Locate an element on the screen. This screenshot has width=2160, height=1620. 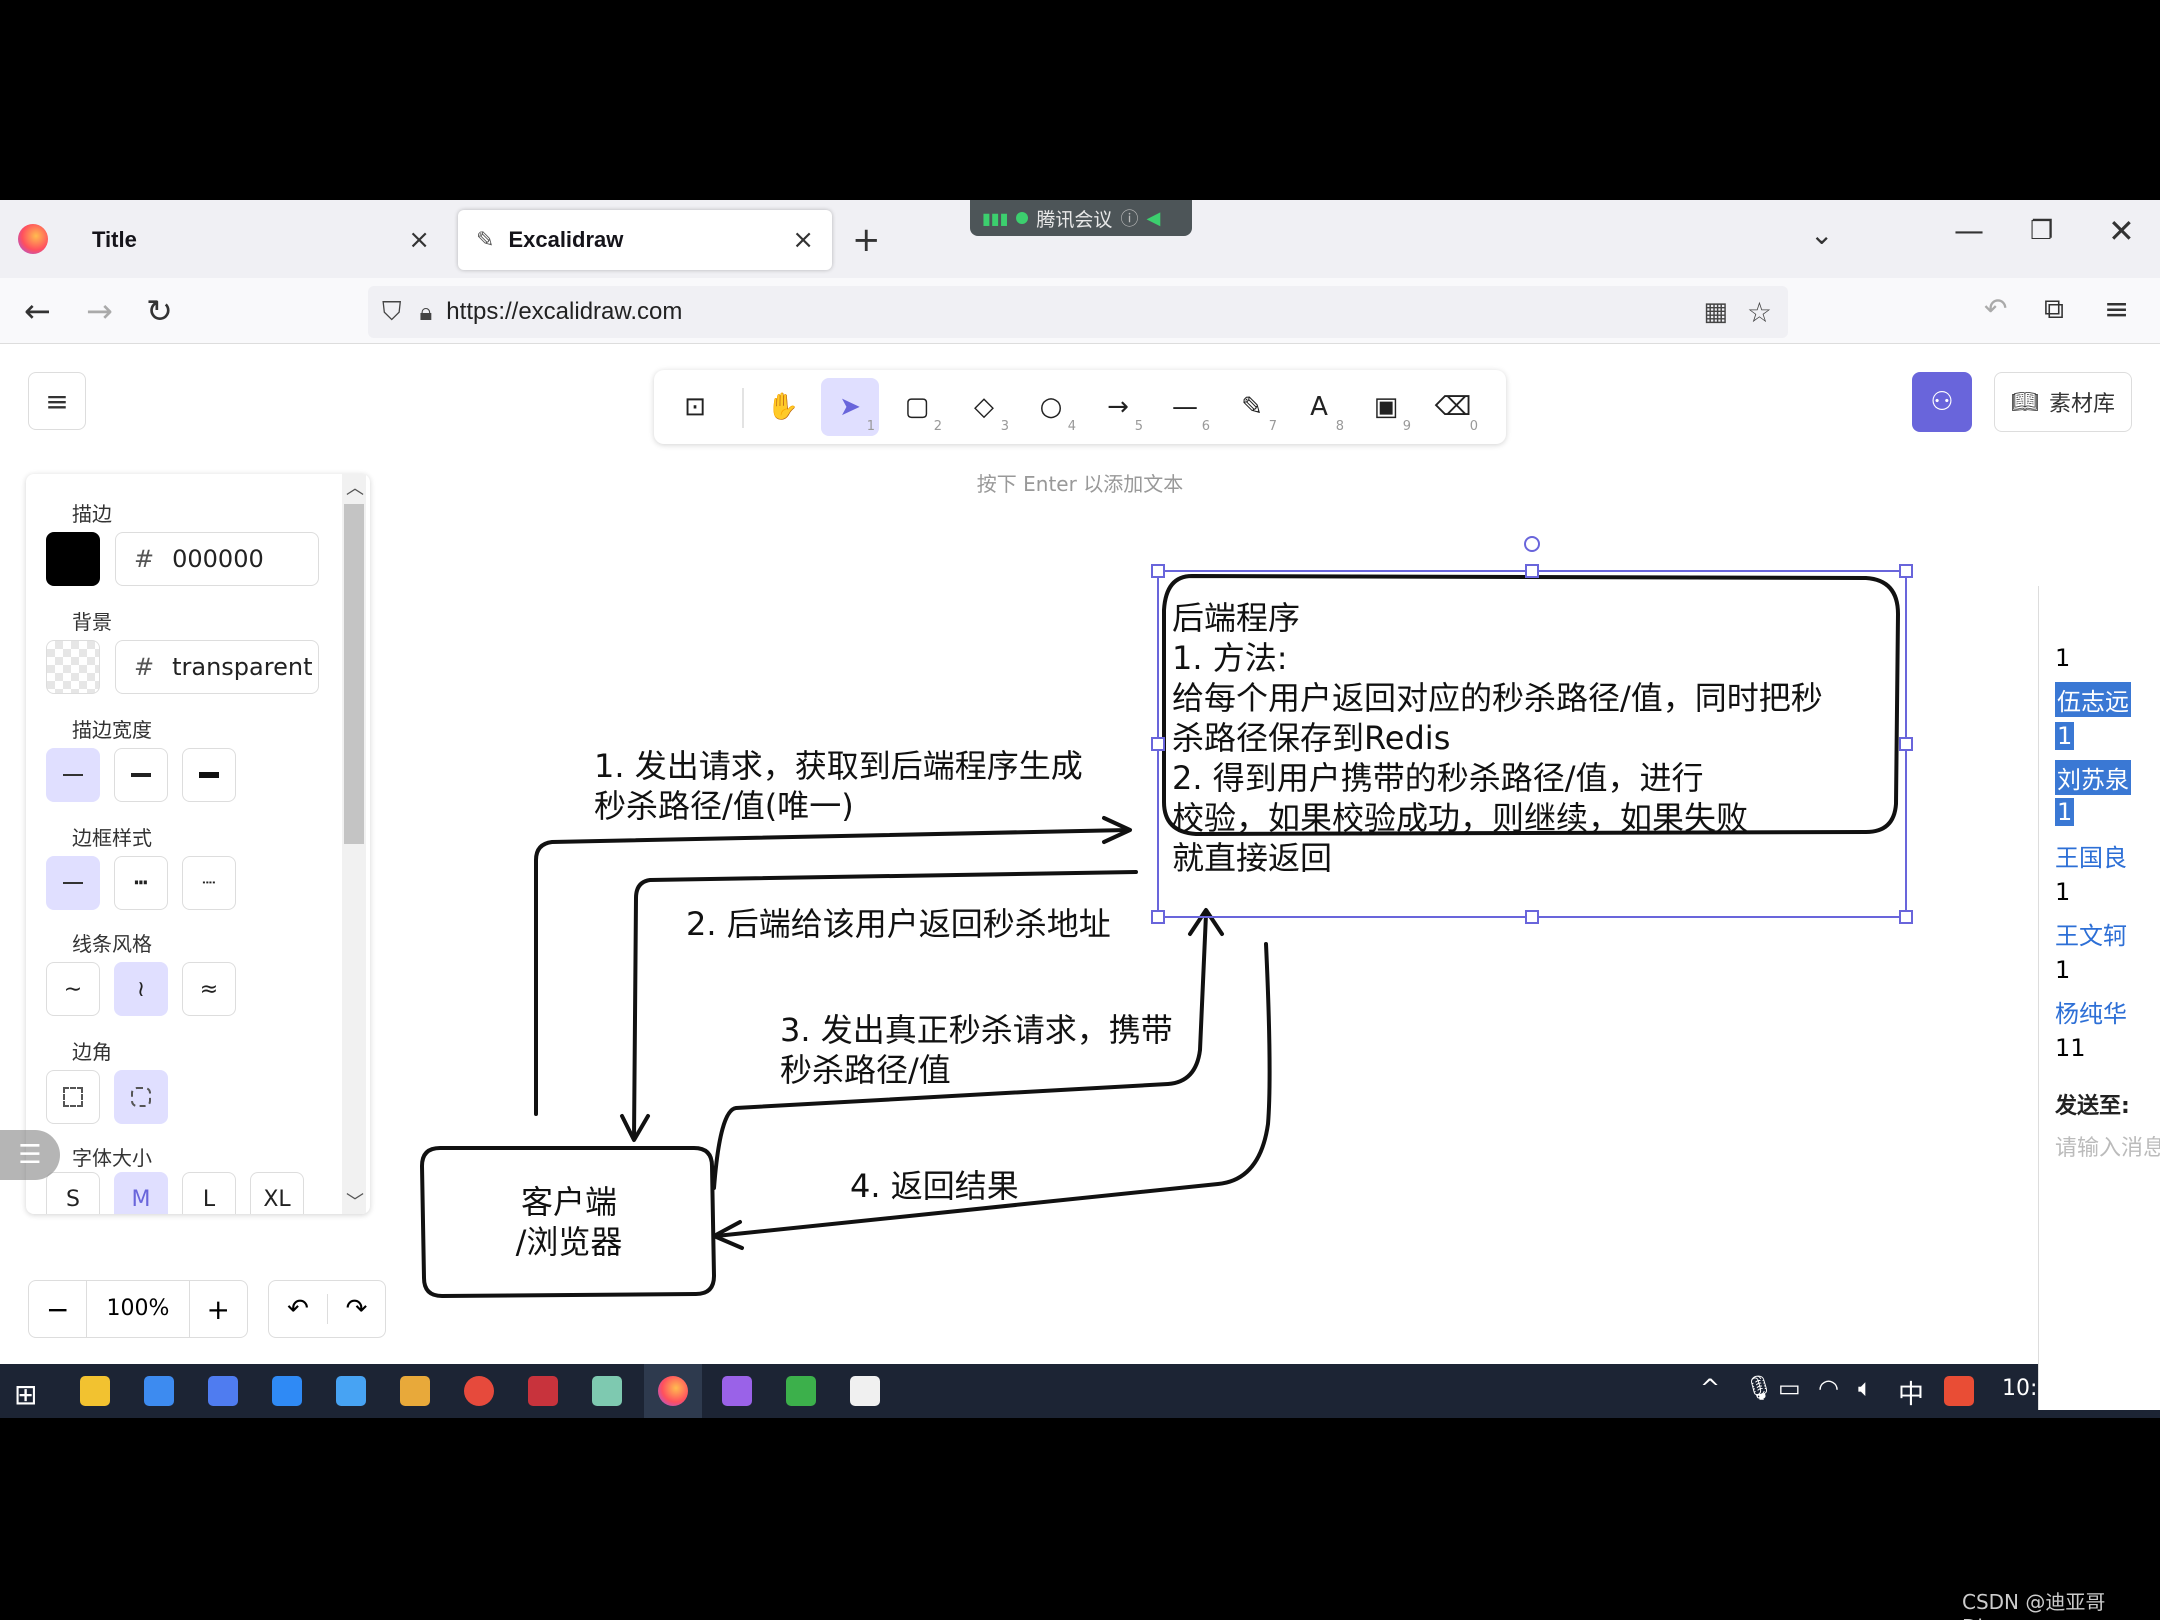
restore-button: ❐ is located at coordinates (2041, 231).